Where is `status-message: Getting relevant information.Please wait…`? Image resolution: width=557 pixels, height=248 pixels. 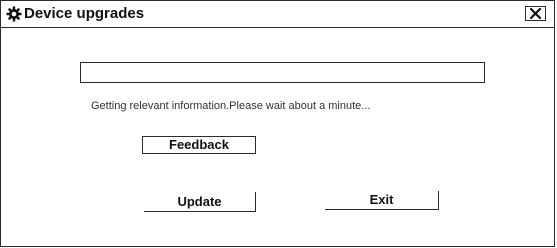 status-message: Getting relevant information.Please wait… is located at coordinates (231, 106).